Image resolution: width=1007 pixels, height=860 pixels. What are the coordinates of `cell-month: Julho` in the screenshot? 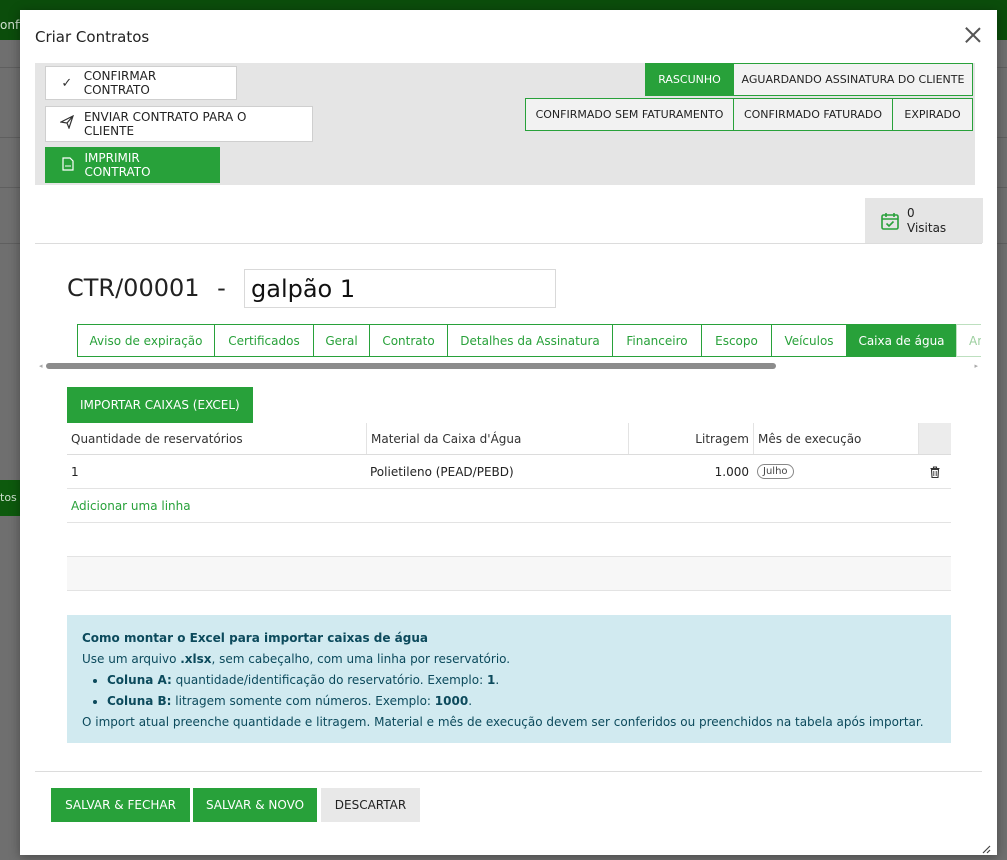 It's located at (835, 471).